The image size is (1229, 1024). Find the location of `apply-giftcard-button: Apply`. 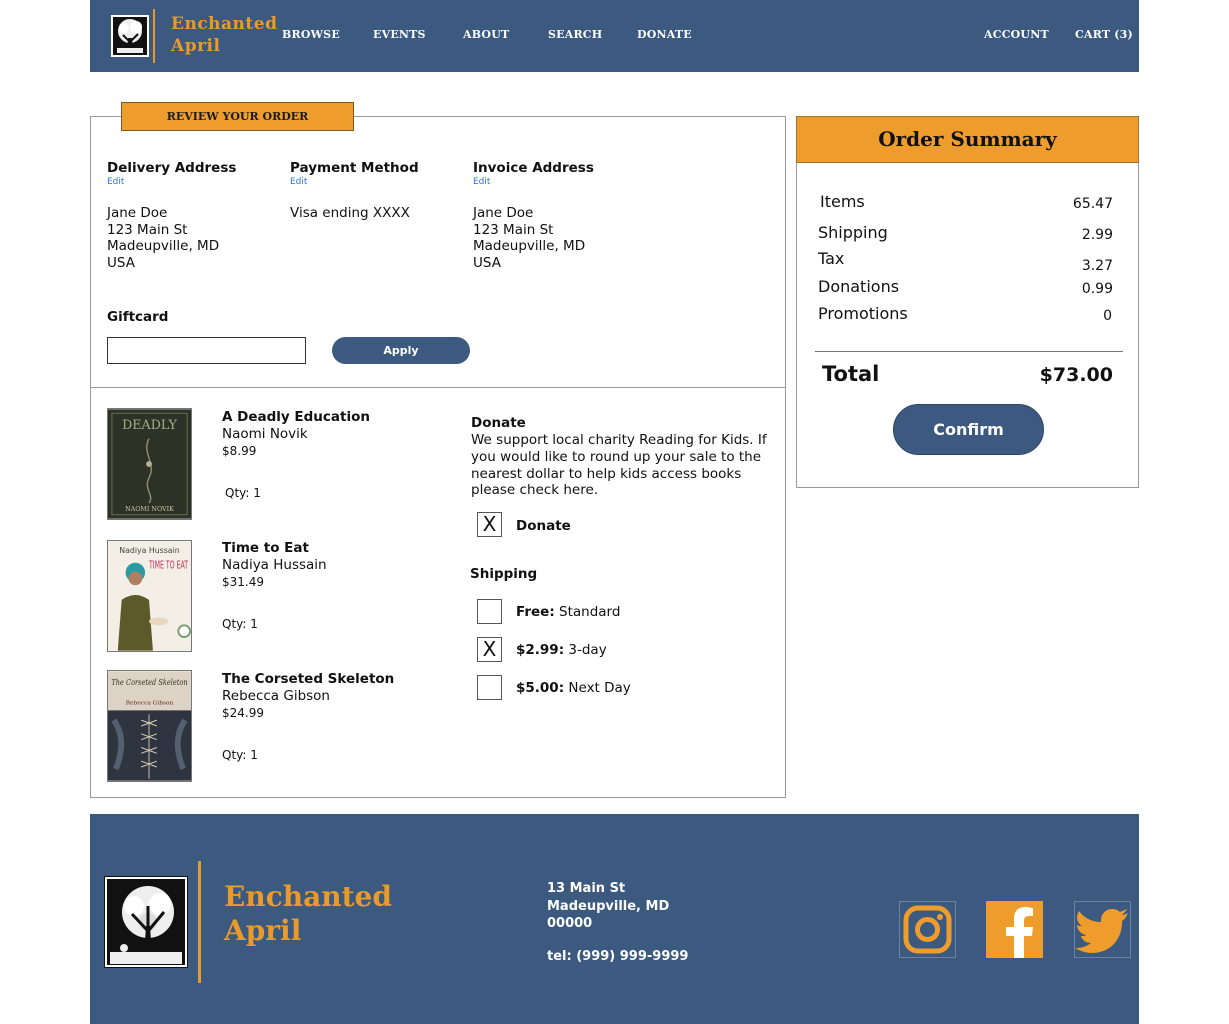

apply-giftcard-button: Apply is located at coordinates (401, 350).